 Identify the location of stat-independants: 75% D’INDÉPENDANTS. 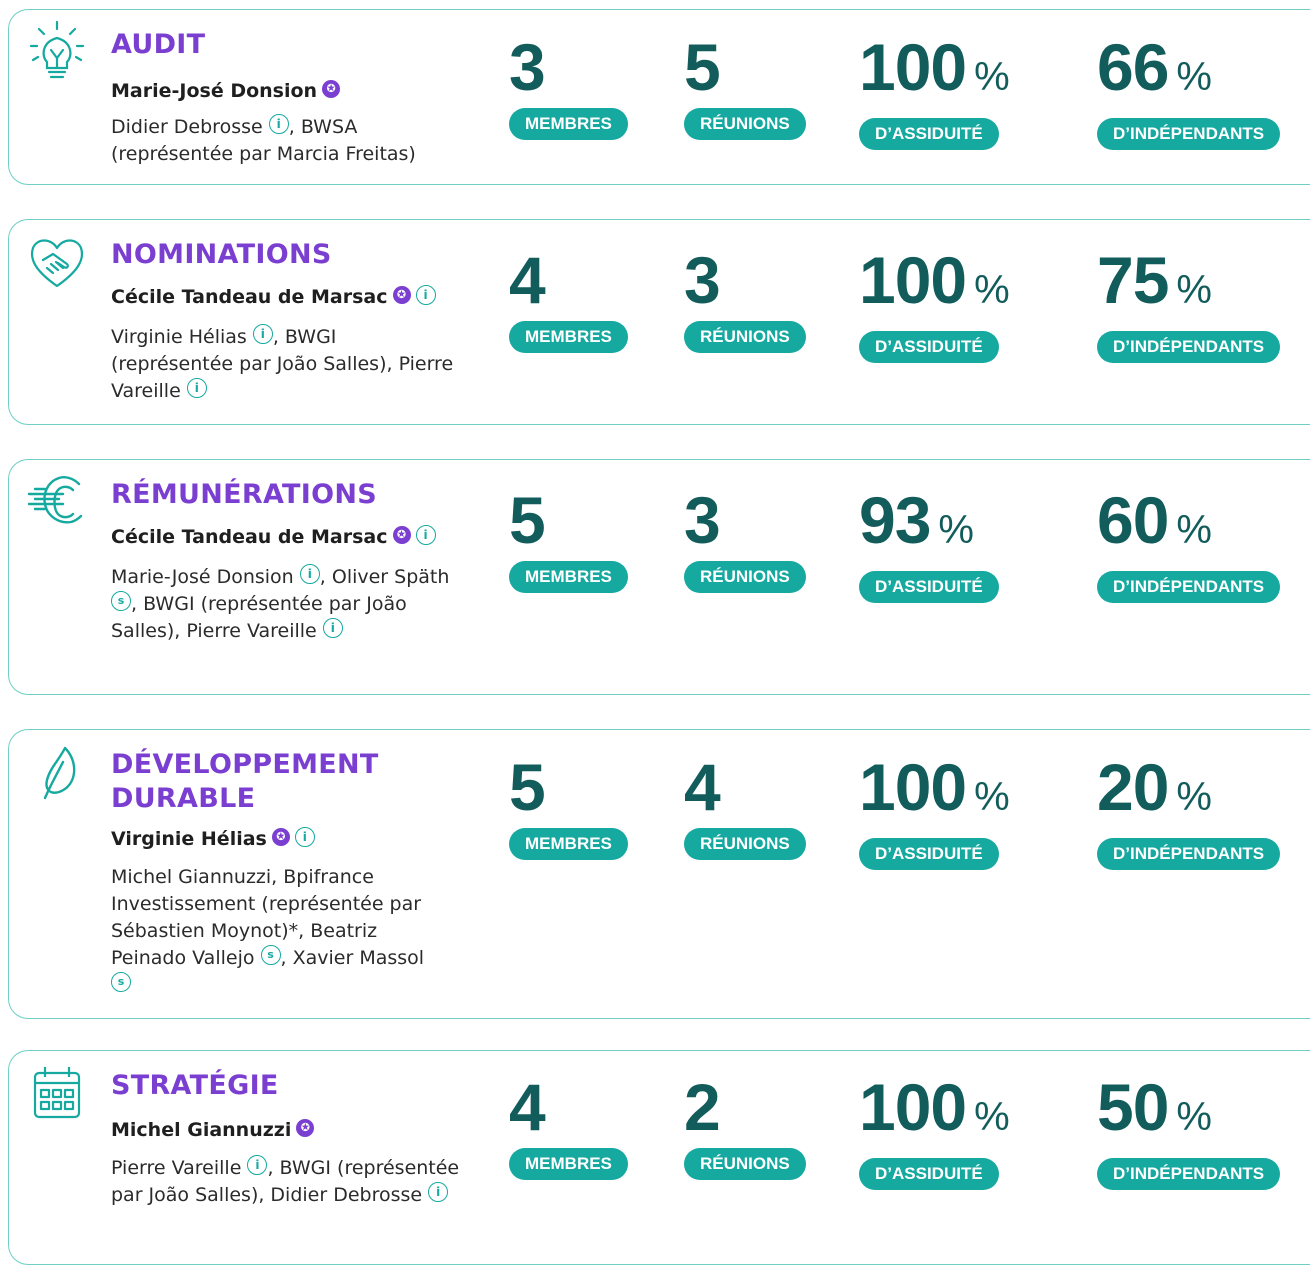
(1189, 305).